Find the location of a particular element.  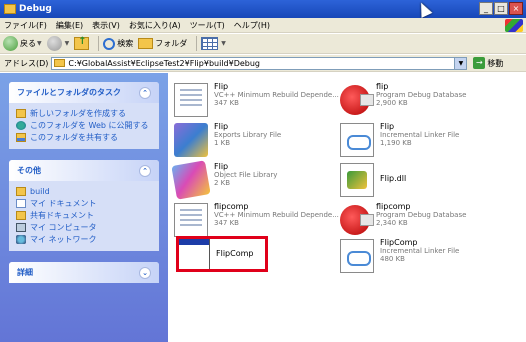

place-label: マイ ネットワーク is located at coordinates (63, 239).